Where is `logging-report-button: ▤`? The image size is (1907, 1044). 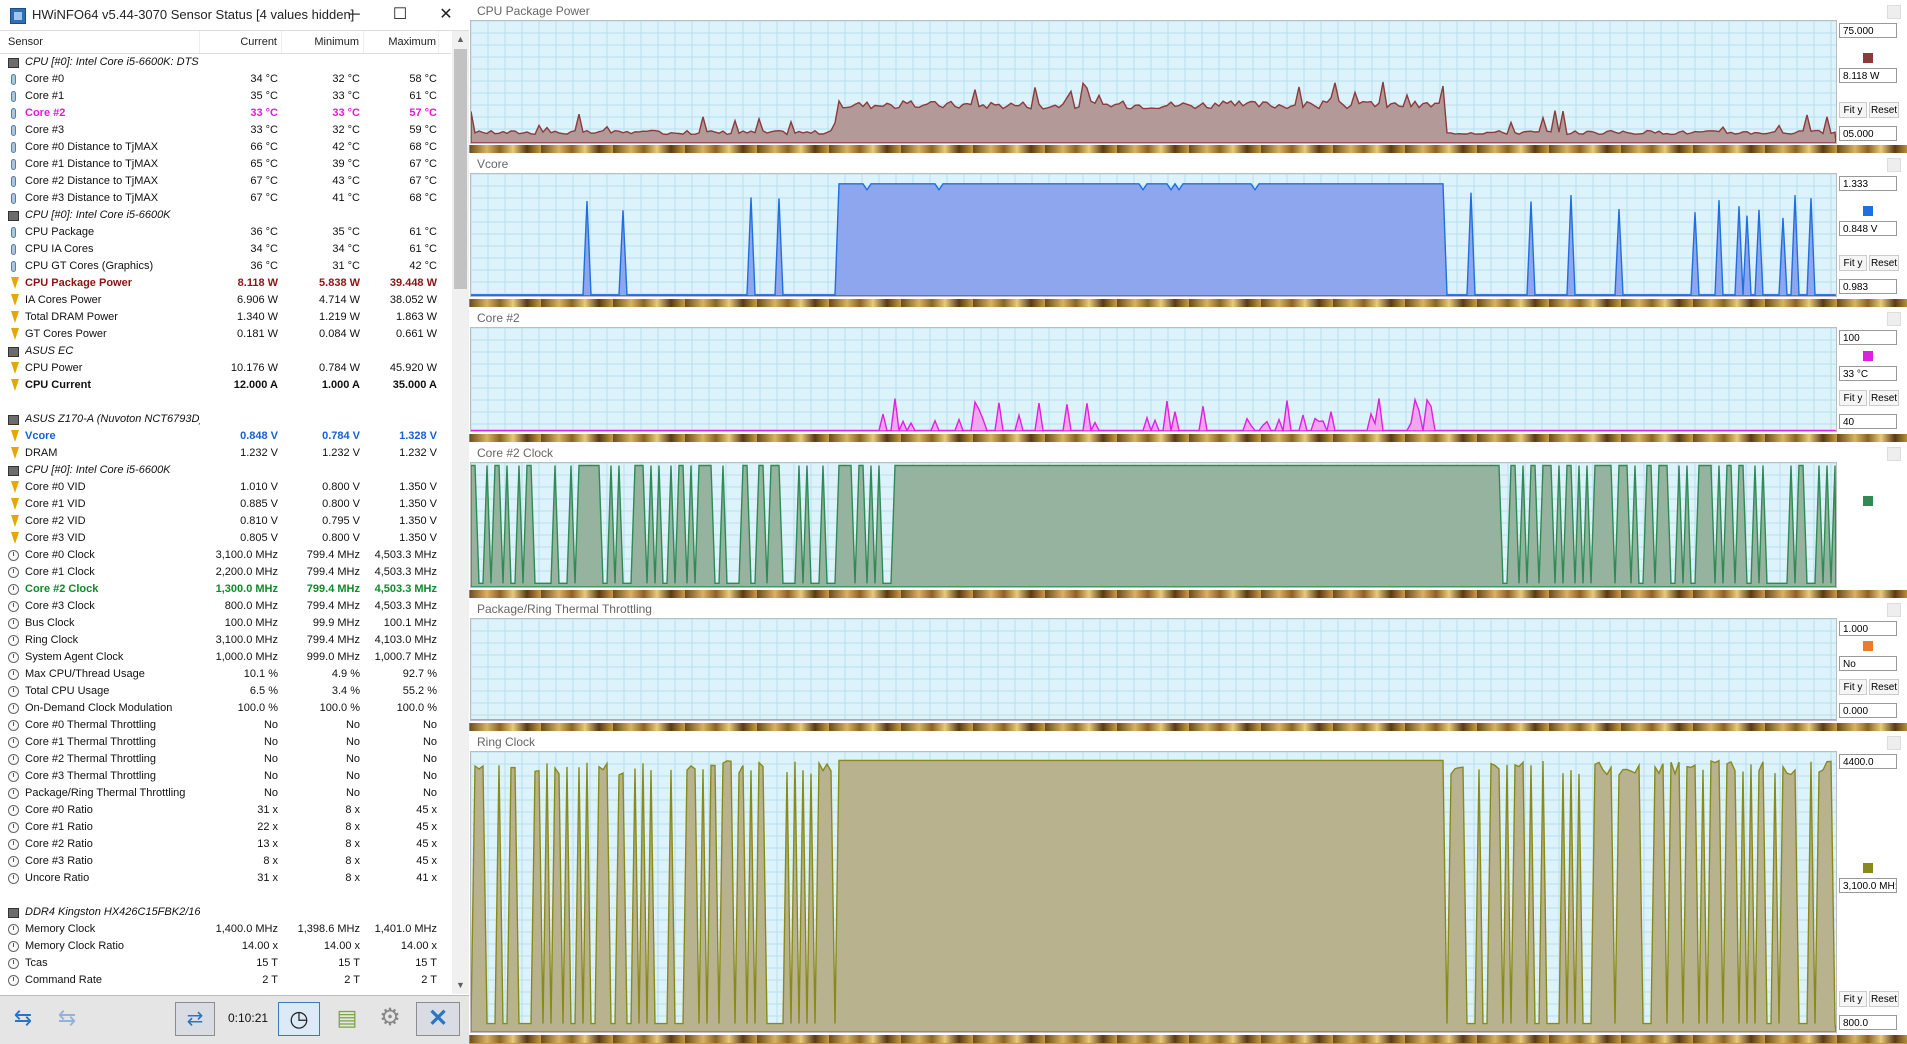 logging-report-button: ▤ is located at coordinates (347, 1019).